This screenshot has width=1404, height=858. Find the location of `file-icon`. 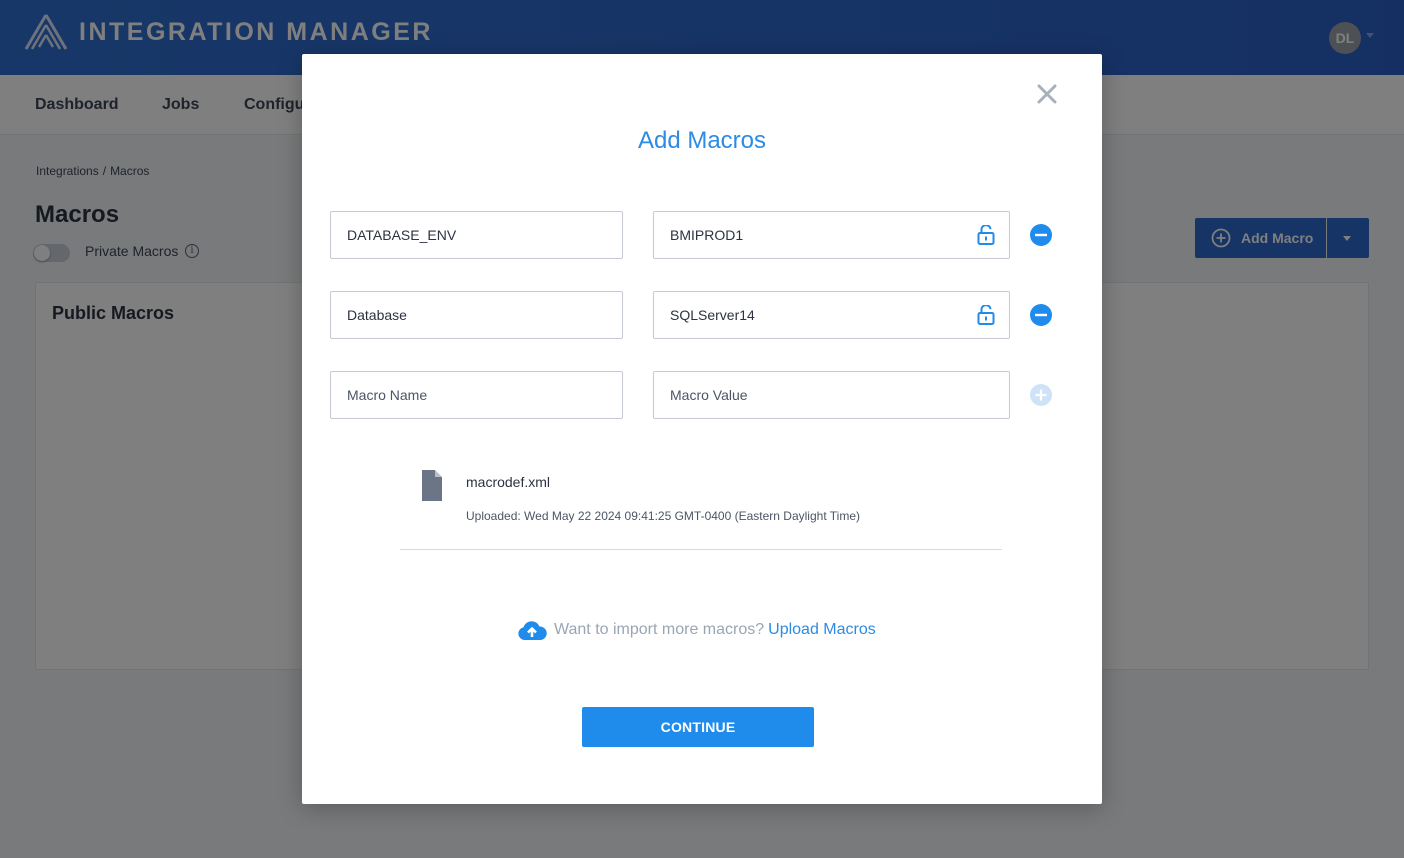

file-icon is located at coordinates (432, 485).